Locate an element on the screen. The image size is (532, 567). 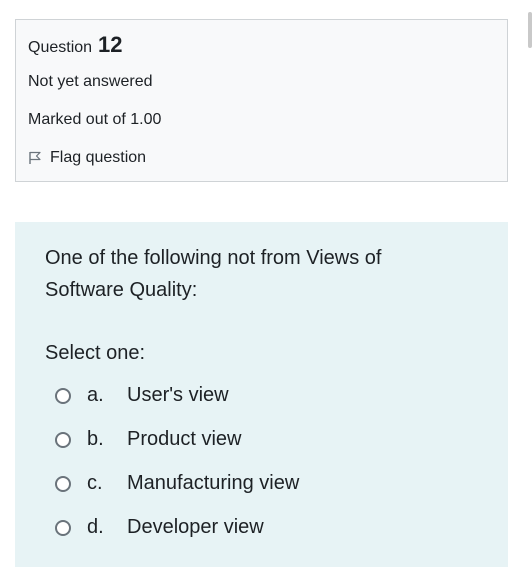
answer-option-a: a. User's view is located at coordinates (142, 395).